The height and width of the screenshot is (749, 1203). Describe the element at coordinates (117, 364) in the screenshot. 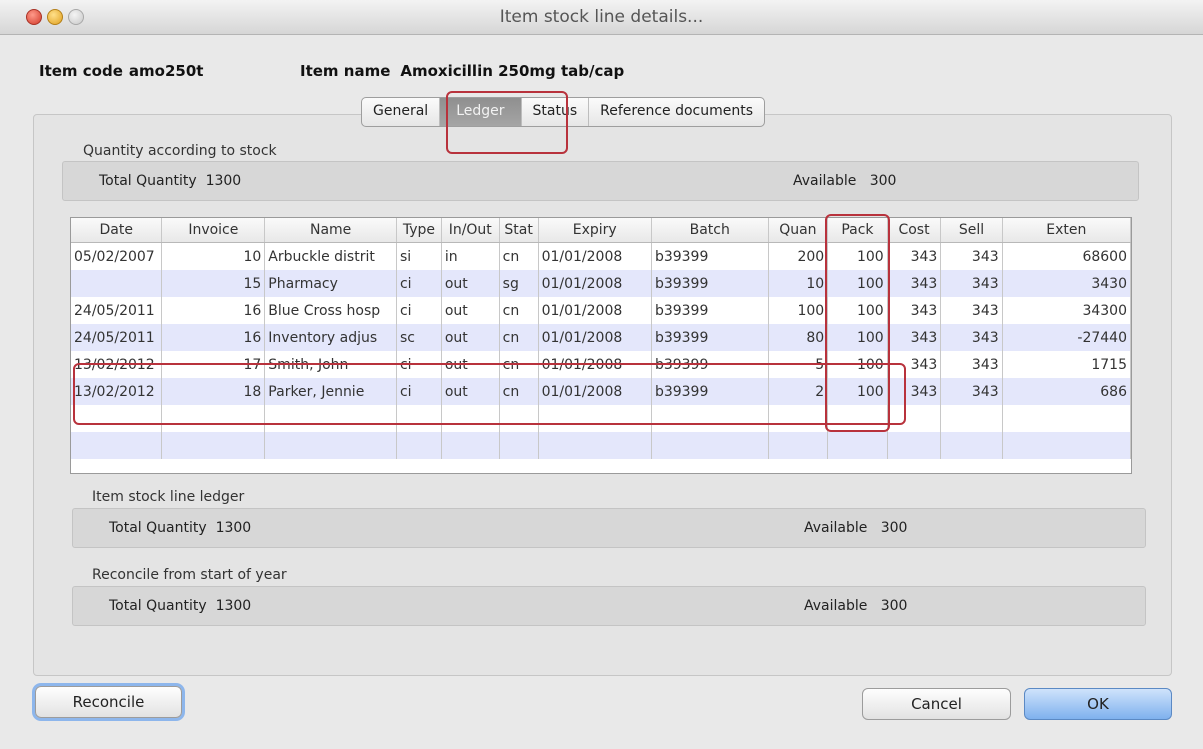

I see `table-cell: 13/02/2012` at that location.